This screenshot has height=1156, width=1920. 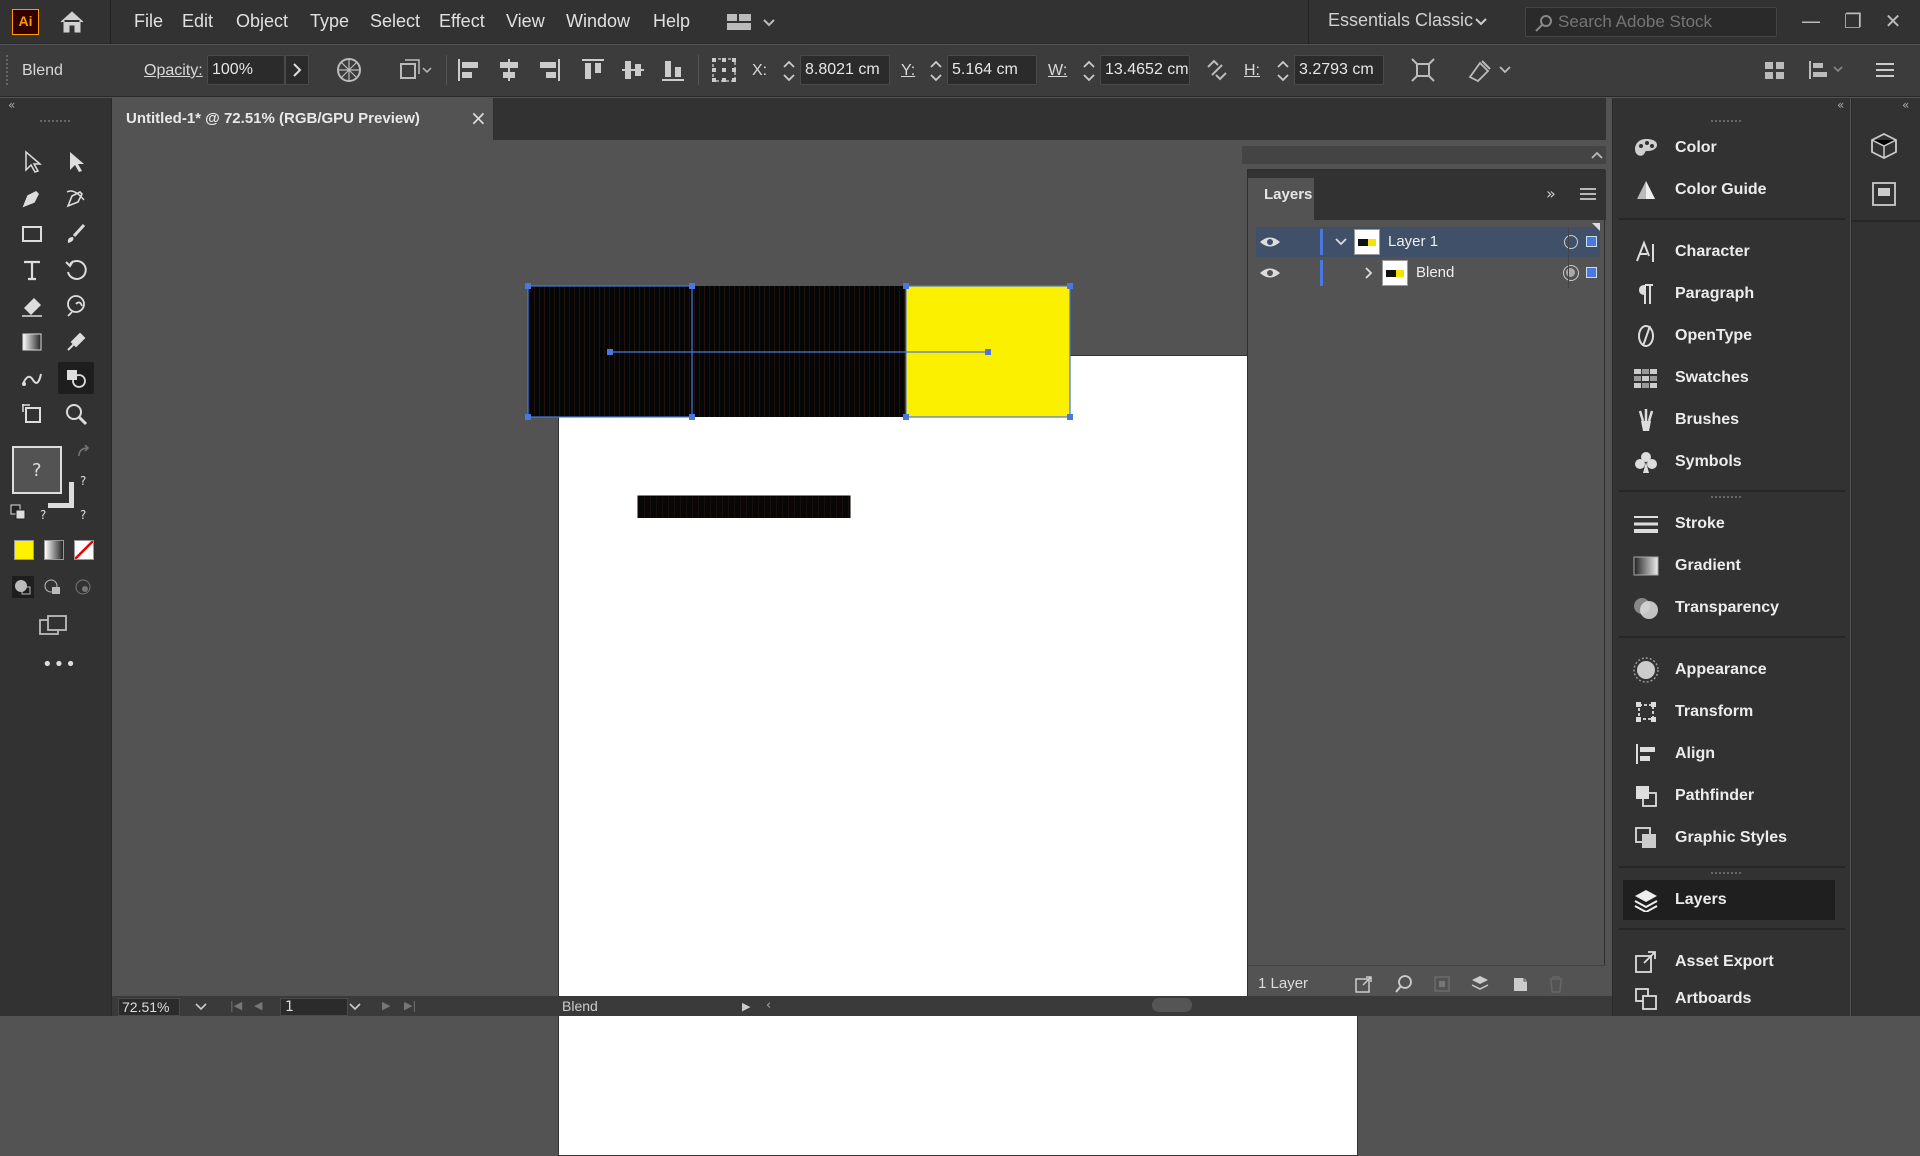 What do you see at coordinates (1729, 962) in the screenshot?
I see `panel-asset-export: Asset Export` at bounding box center [1729, 962].